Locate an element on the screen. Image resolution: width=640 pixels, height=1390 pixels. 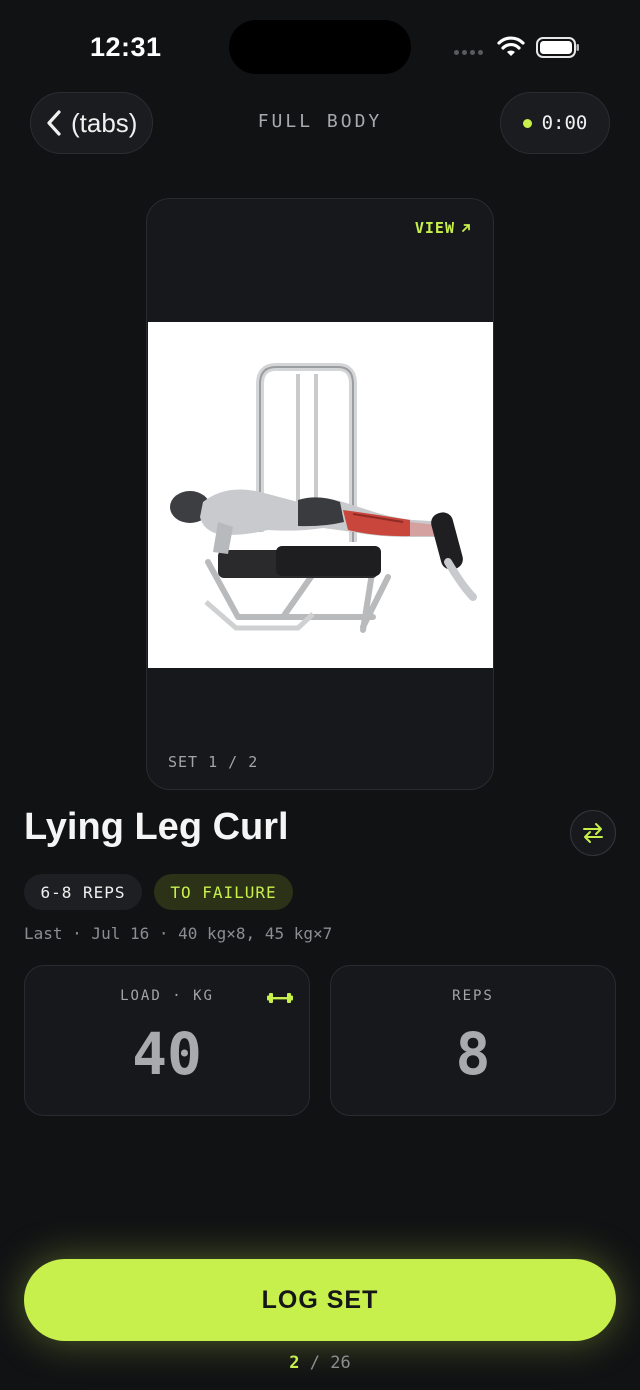
arrow-up-right-icon is located at coordinates (466, 228).